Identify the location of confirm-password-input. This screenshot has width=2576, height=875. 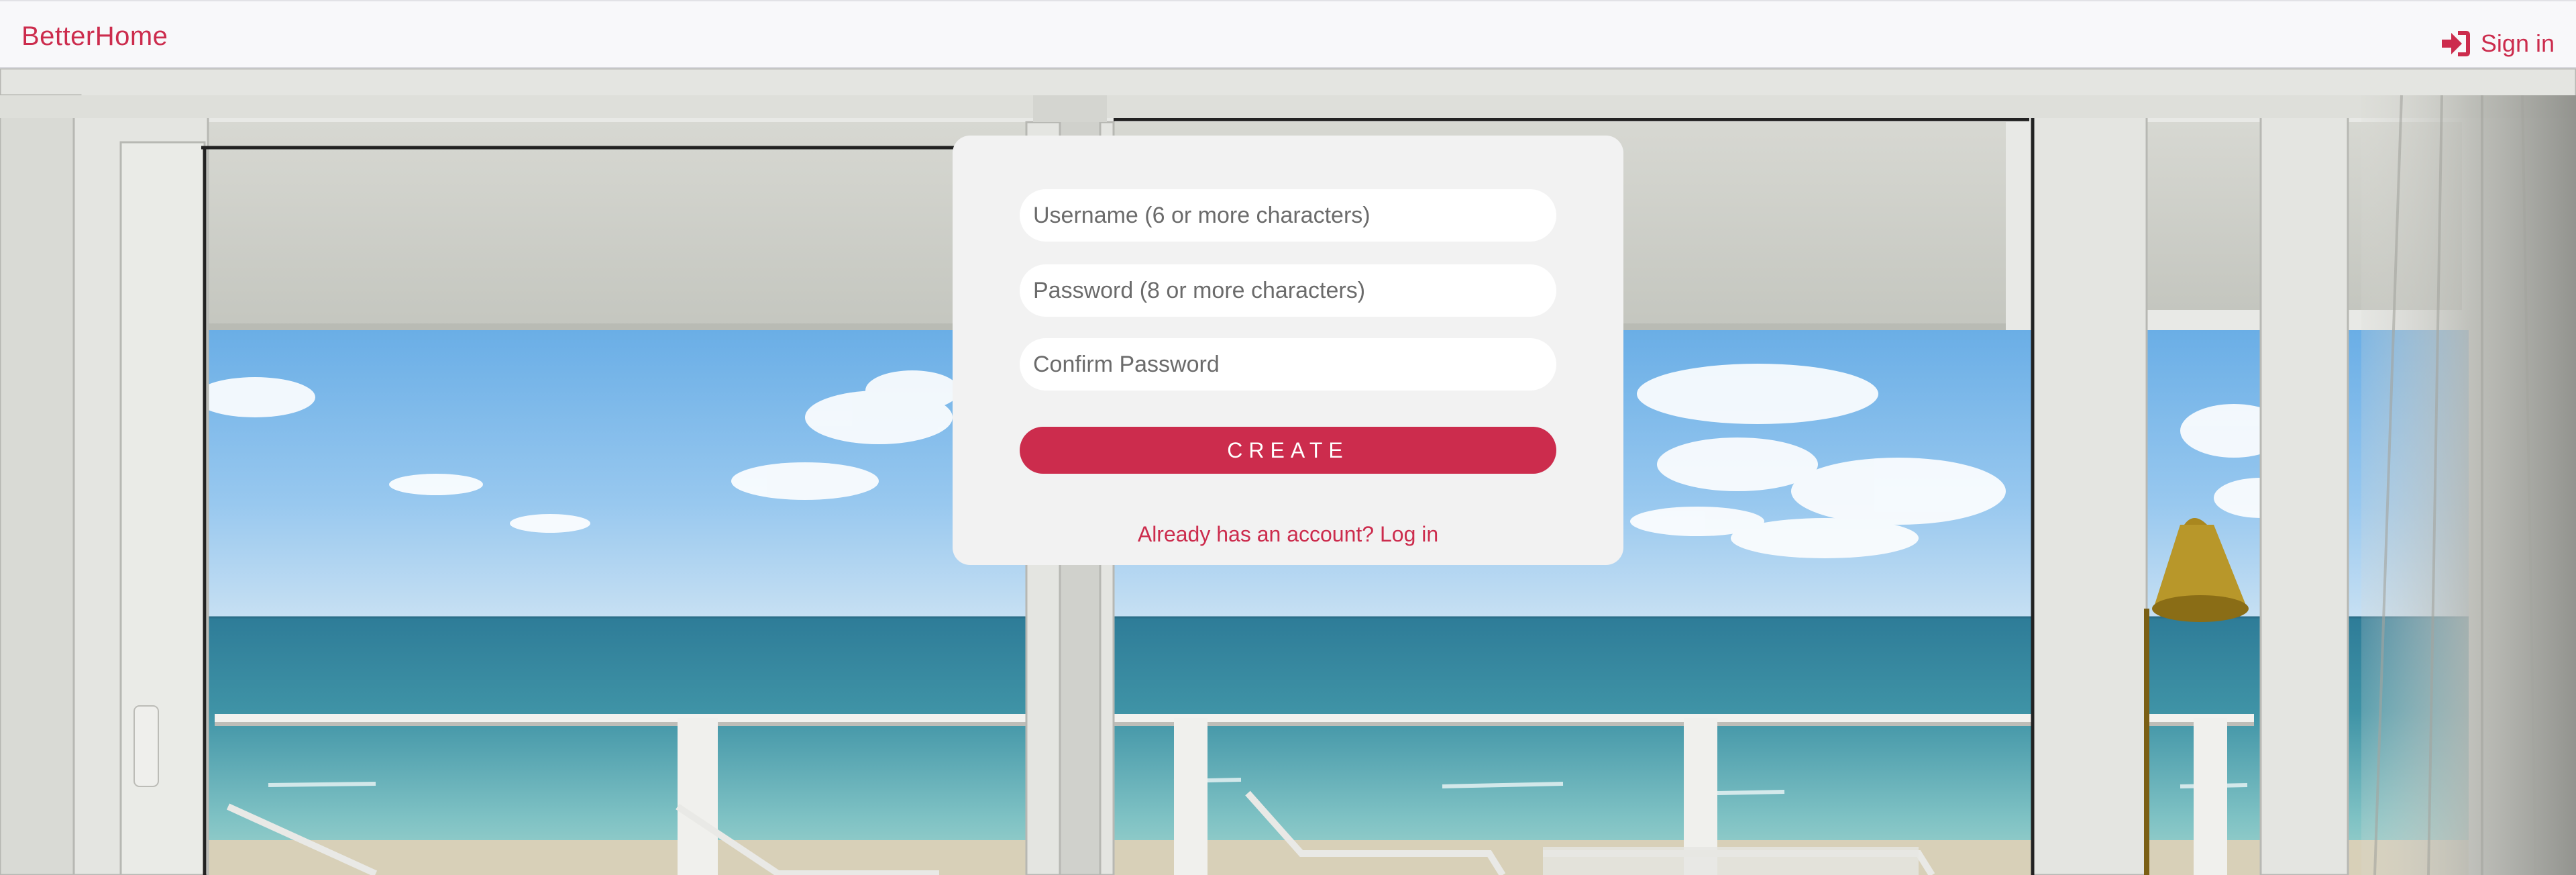
(1288, 364).